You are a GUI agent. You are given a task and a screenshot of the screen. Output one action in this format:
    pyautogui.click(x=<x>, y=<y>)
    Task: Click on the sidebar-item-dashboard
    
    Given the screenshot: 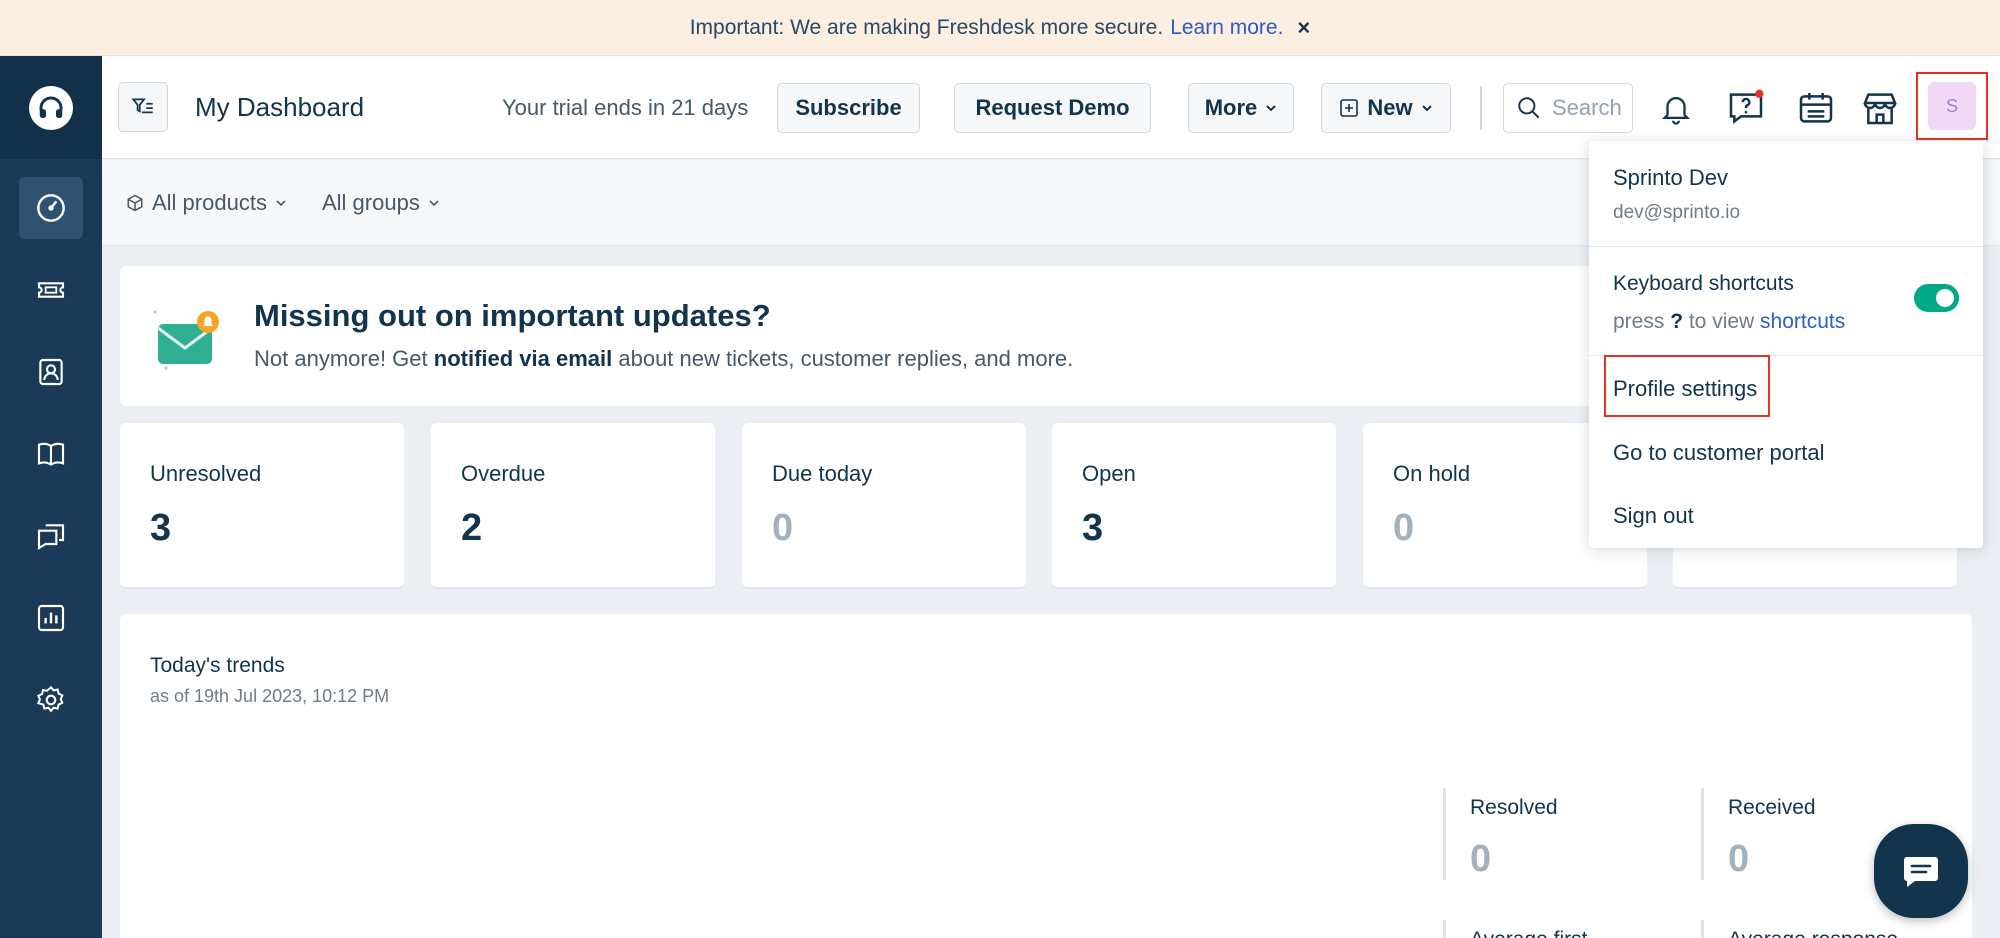 What is the action you would take?
    pyautogui.click(x=51, y=208)
    